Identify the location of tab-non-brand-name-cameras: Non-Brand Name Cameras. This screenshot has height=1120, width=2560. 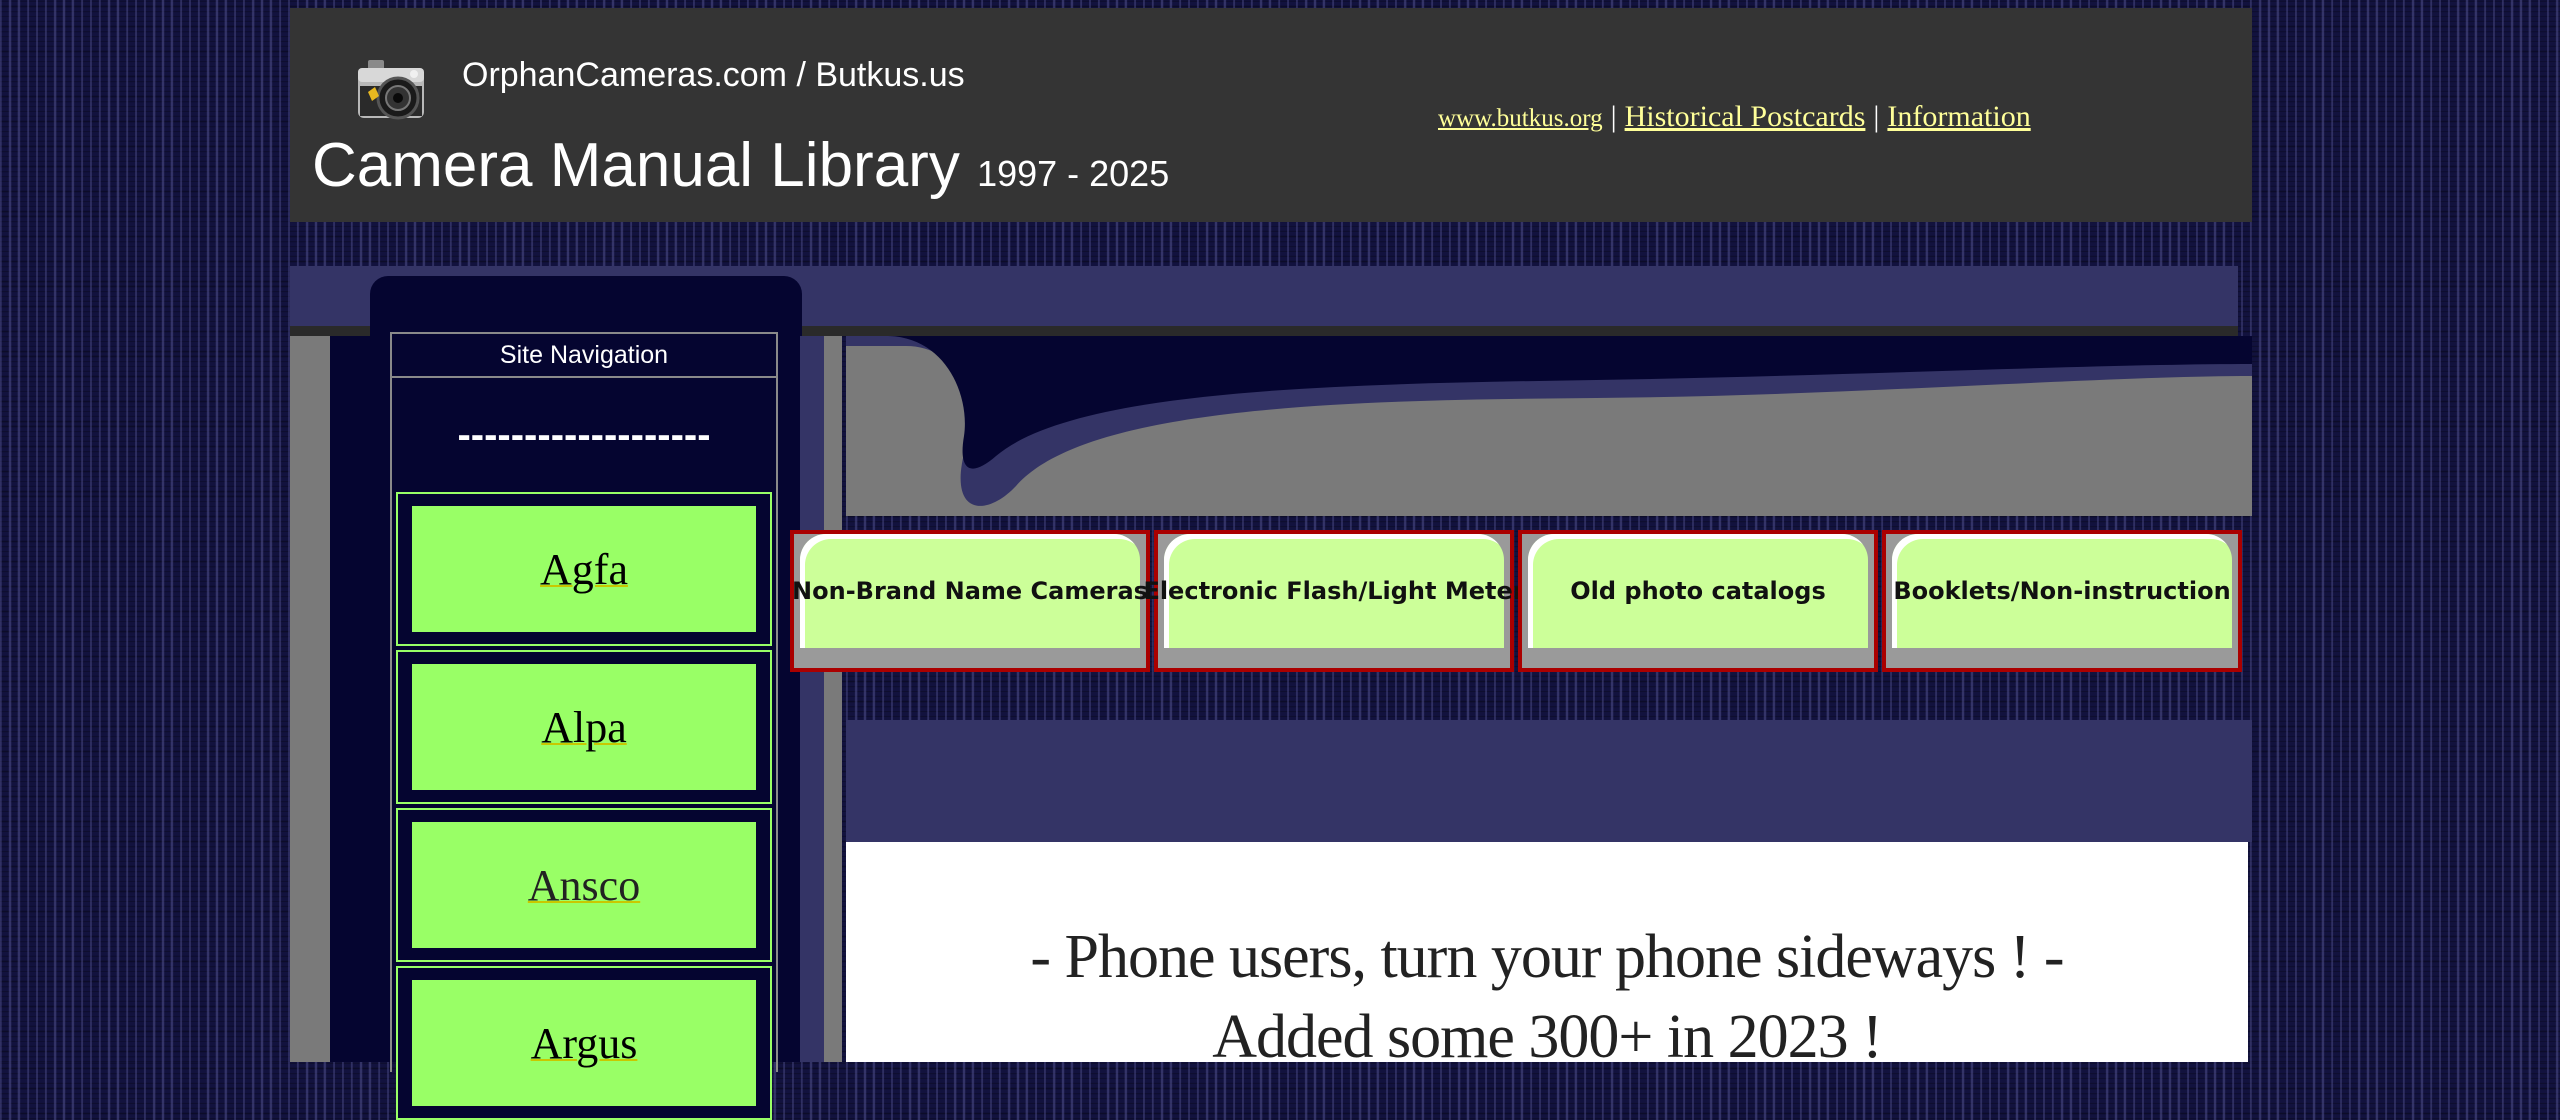
(970, 601).